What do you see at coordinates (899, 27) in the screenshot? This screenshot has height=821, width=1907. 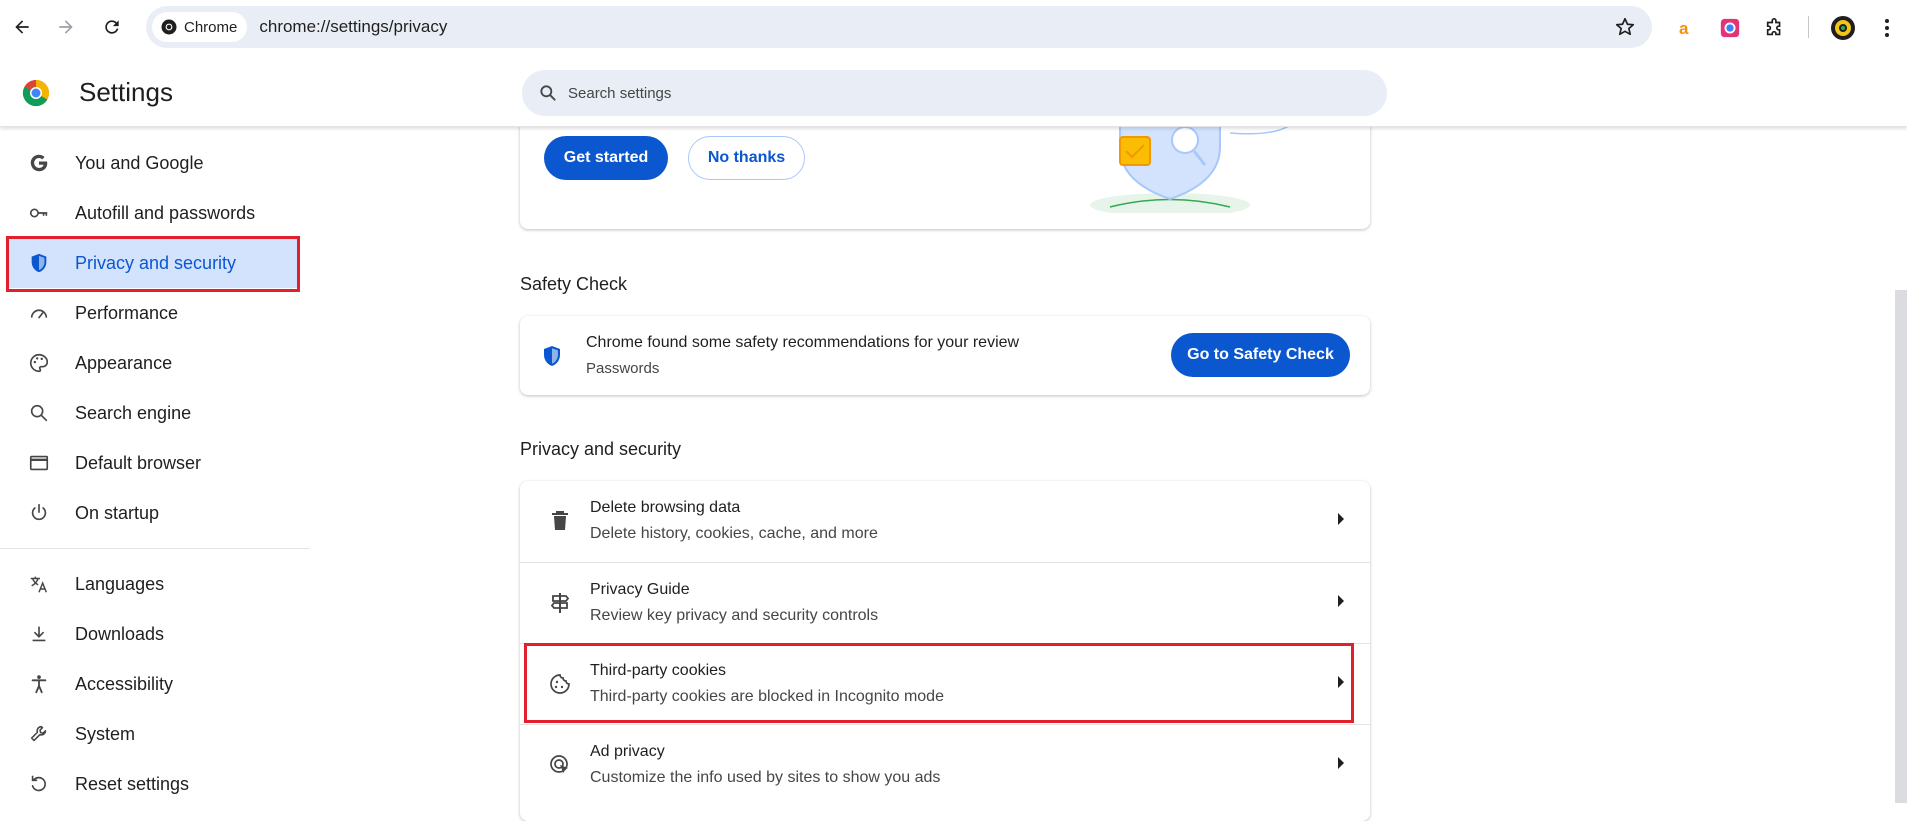 I see `address-bar: Chrome chrome://settings/privacy` at bounding box center [899, 27].